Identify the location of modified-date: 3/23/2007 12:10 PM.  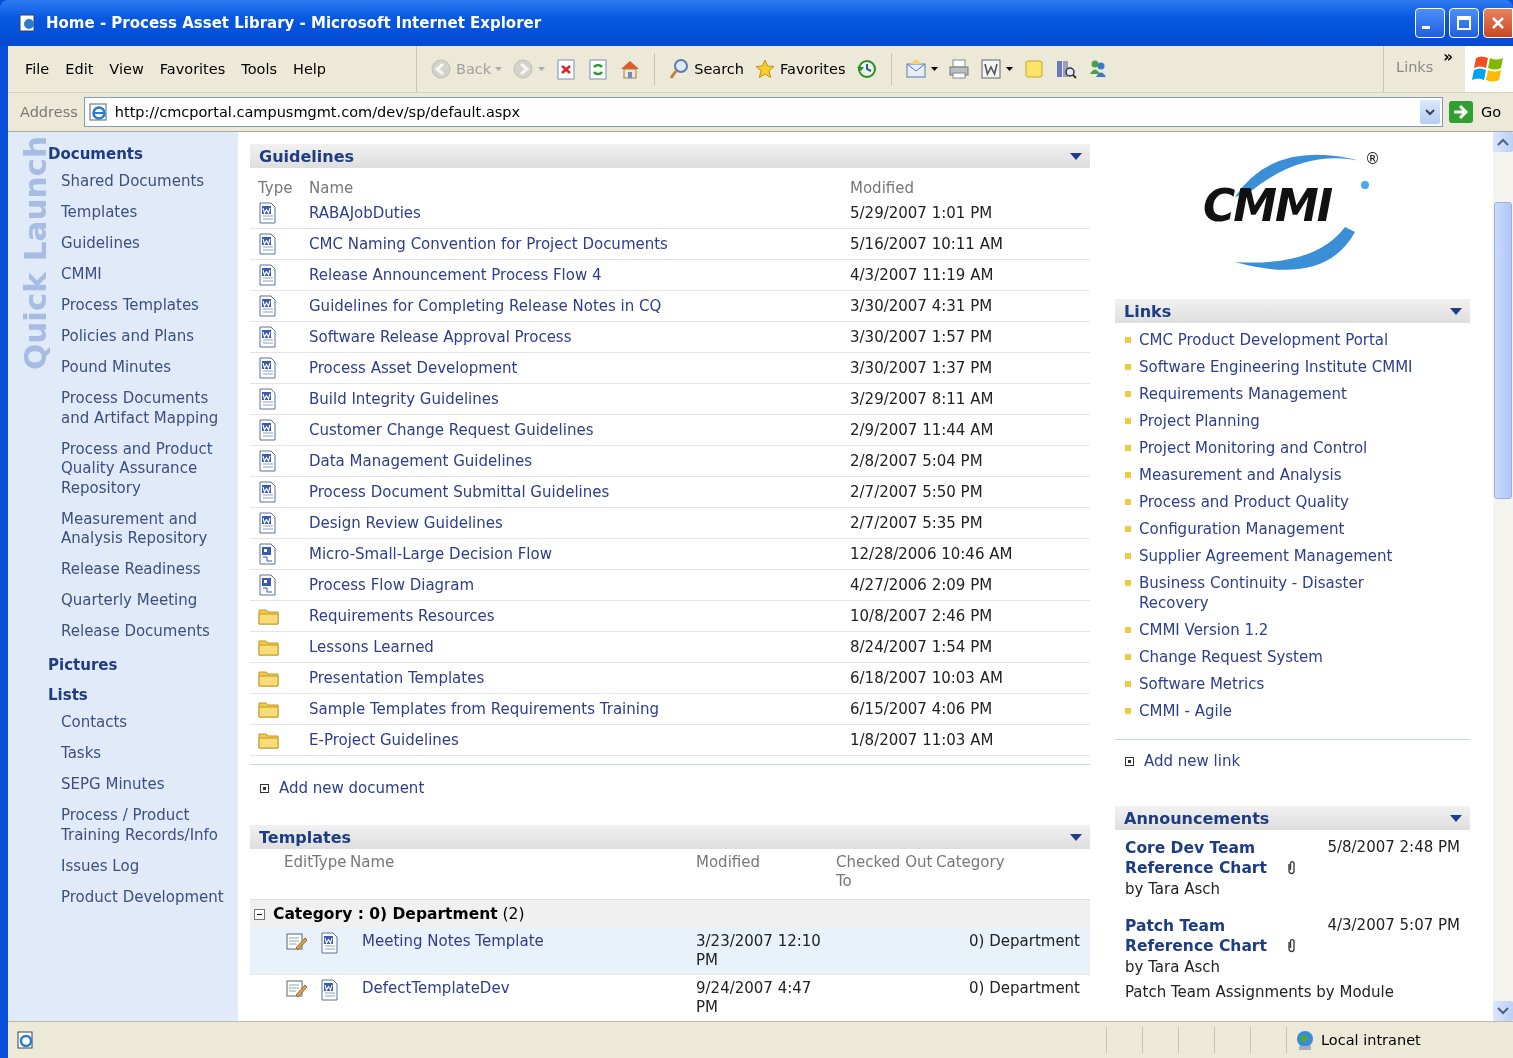
(759, 951).